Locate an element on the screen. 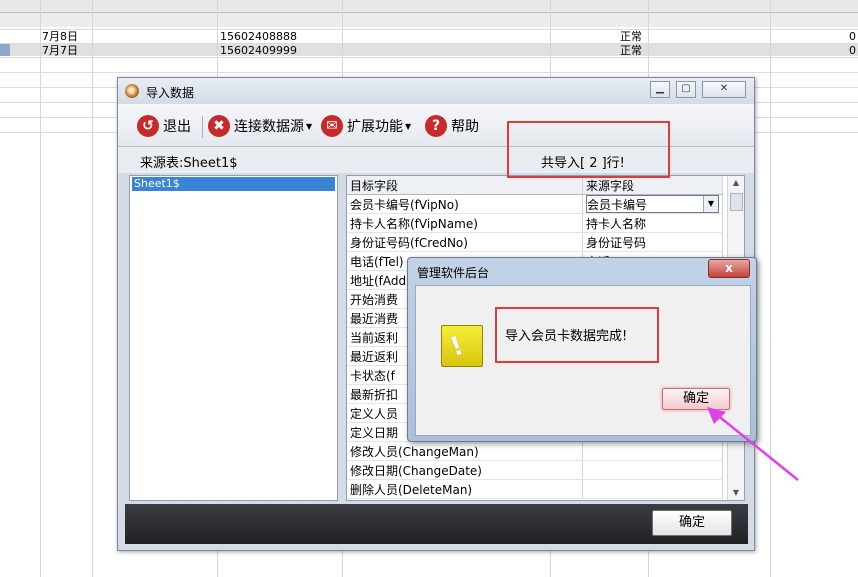  target-field: 删除人员(DeleteMan) is located at coordinates (465, 489).